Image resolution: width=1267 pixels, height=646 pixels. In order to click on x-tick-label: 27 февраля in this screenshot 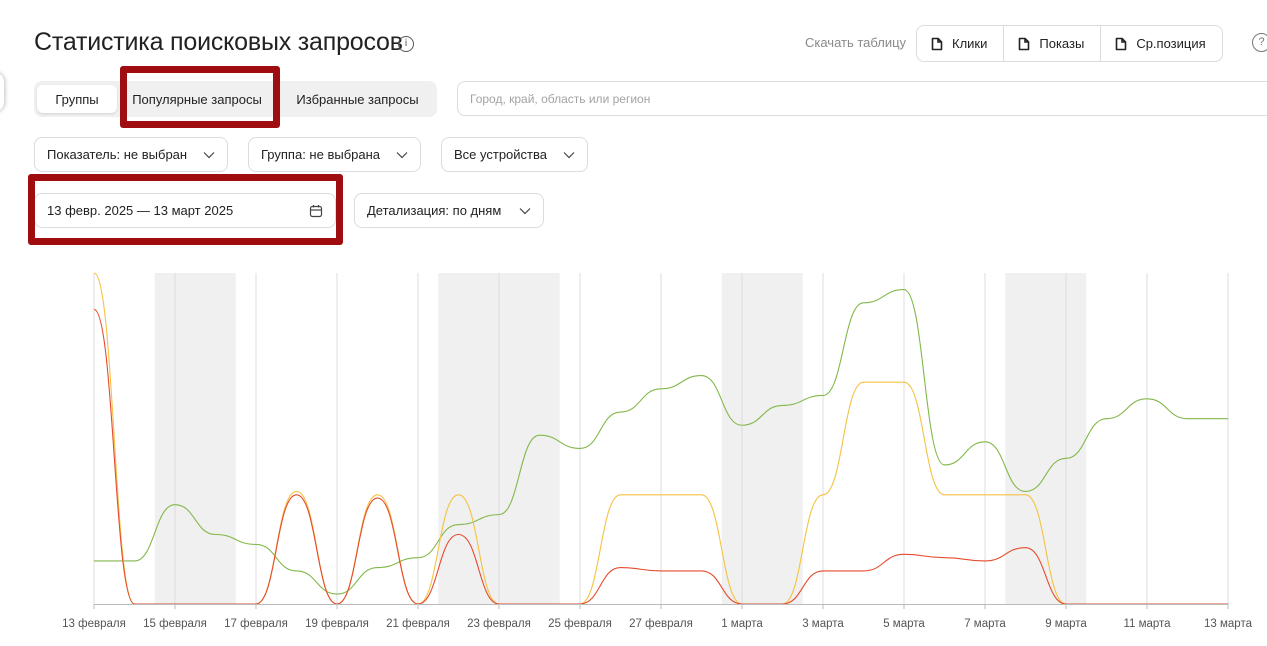, I will do `click(661, 624)`.